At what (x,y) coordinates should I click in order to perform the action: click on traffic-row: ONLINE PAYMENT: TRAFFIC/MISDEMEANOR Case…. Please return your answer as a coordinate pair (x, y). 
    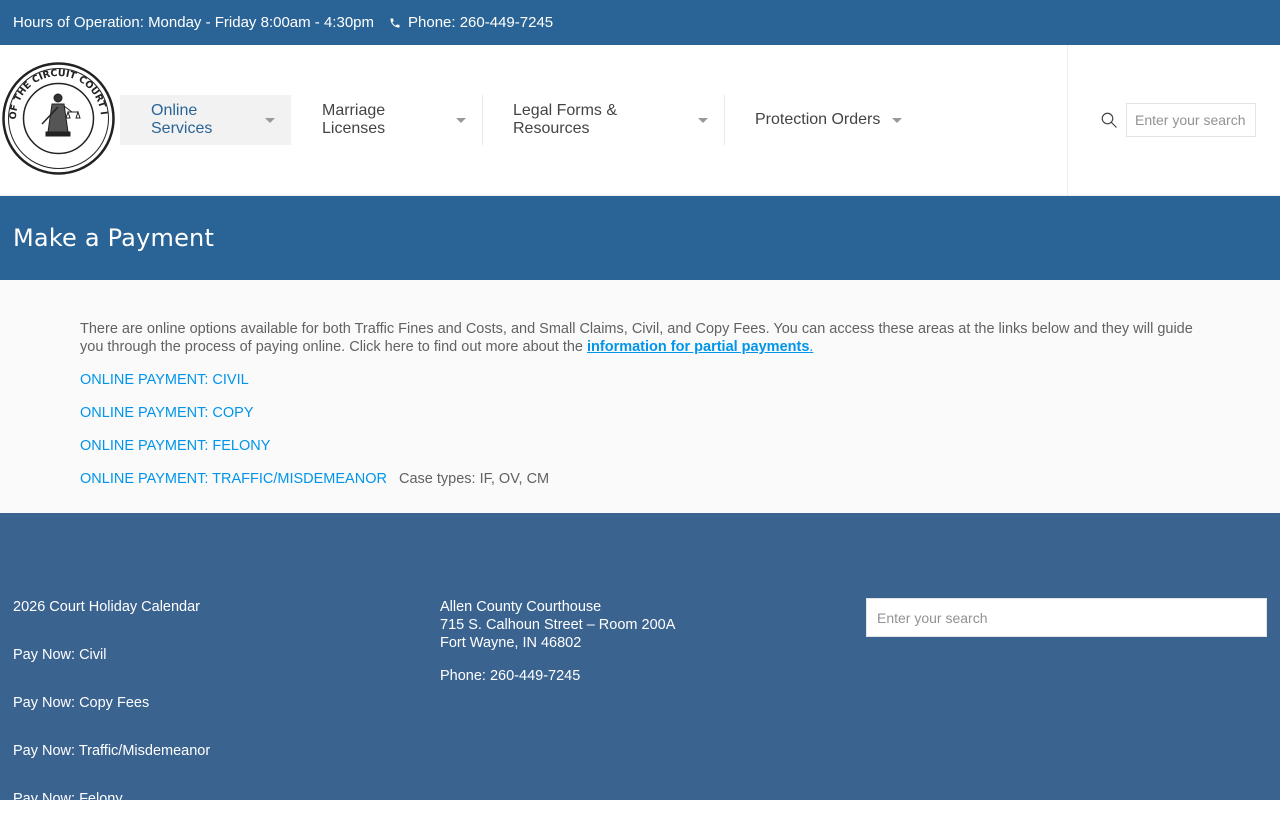
    Looking at the image, I should click on (640, 479).